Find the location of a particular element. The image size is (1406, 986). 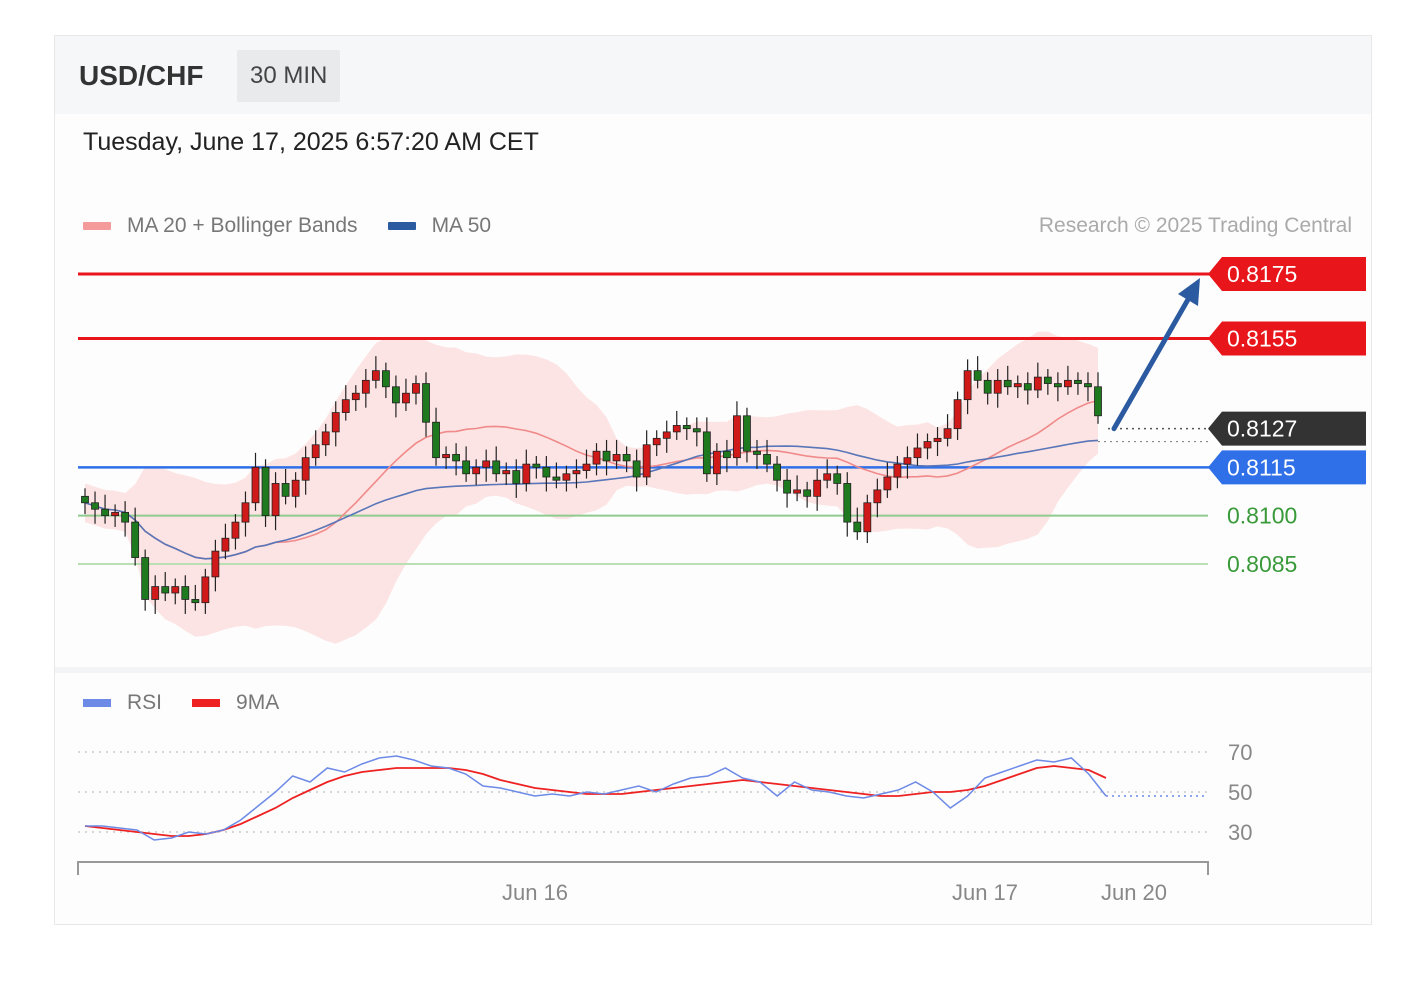

price-label-text: 0.8100 is located at coordinates (1262, 516).